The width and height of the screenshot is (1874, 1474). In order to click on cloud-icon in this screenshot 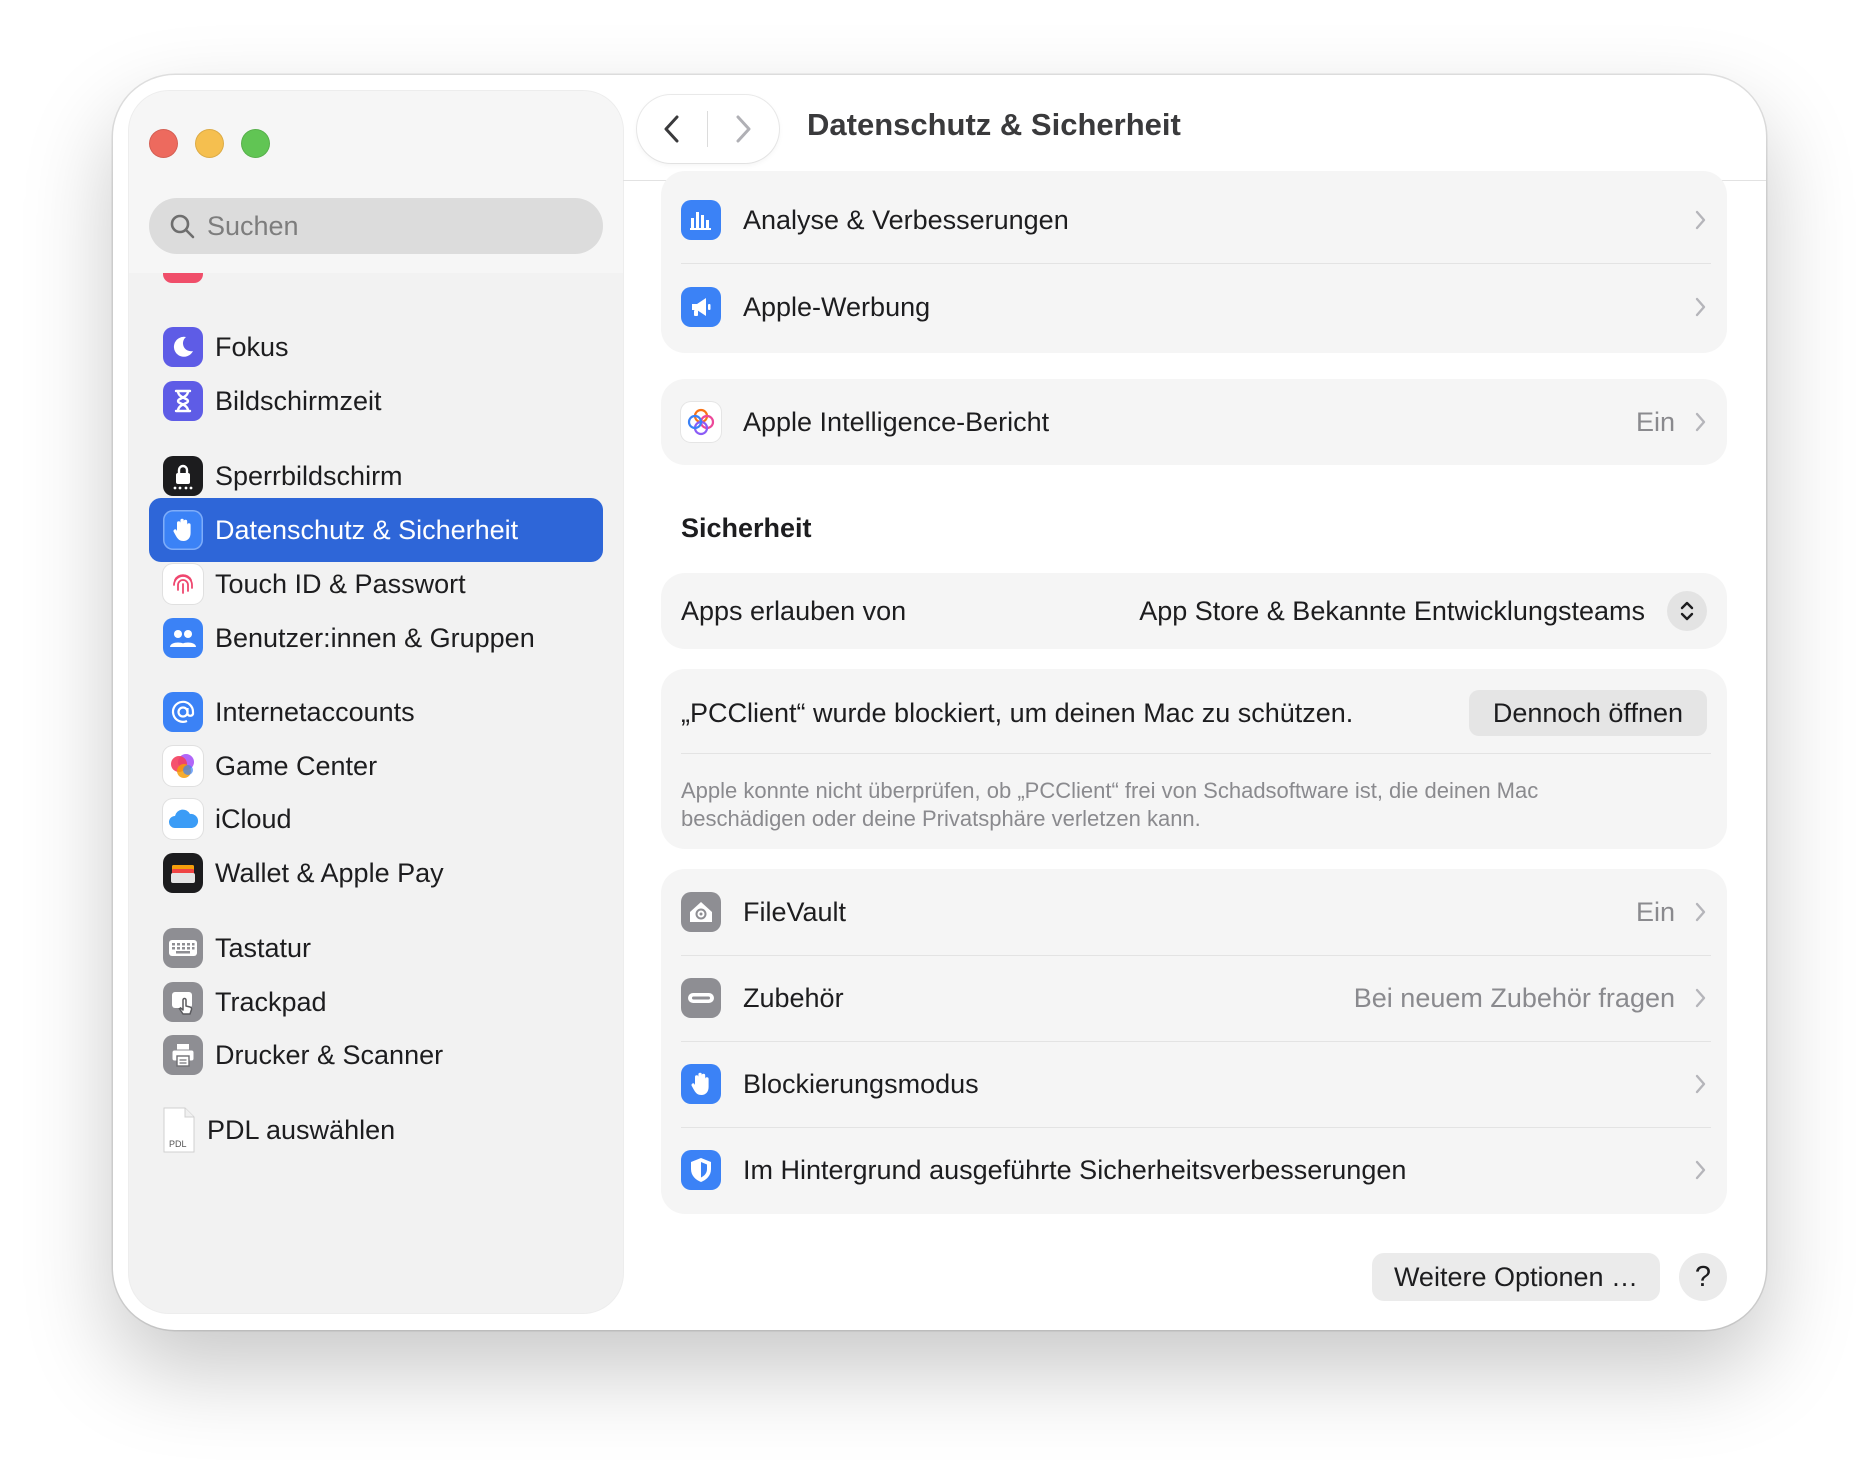, I will do `click(183, 819)`.